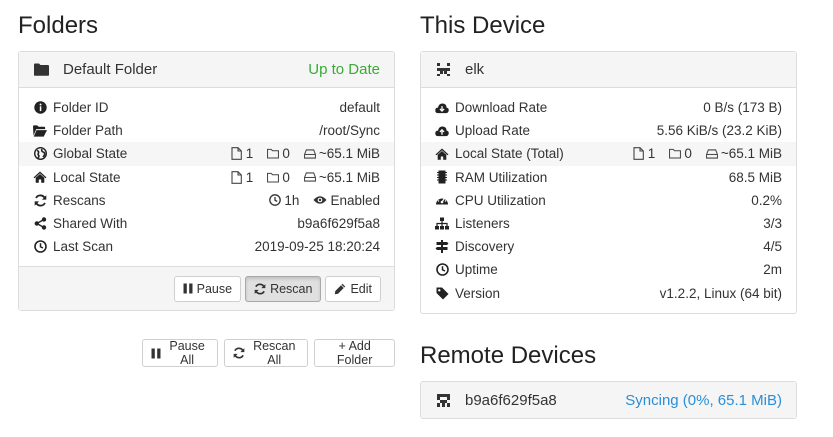 The height and width of the screenshot is (437, 833). Describe the element at coordinates (349, 154) in the screenshot. I see `global-size: ~65.1 MiB` at that location.